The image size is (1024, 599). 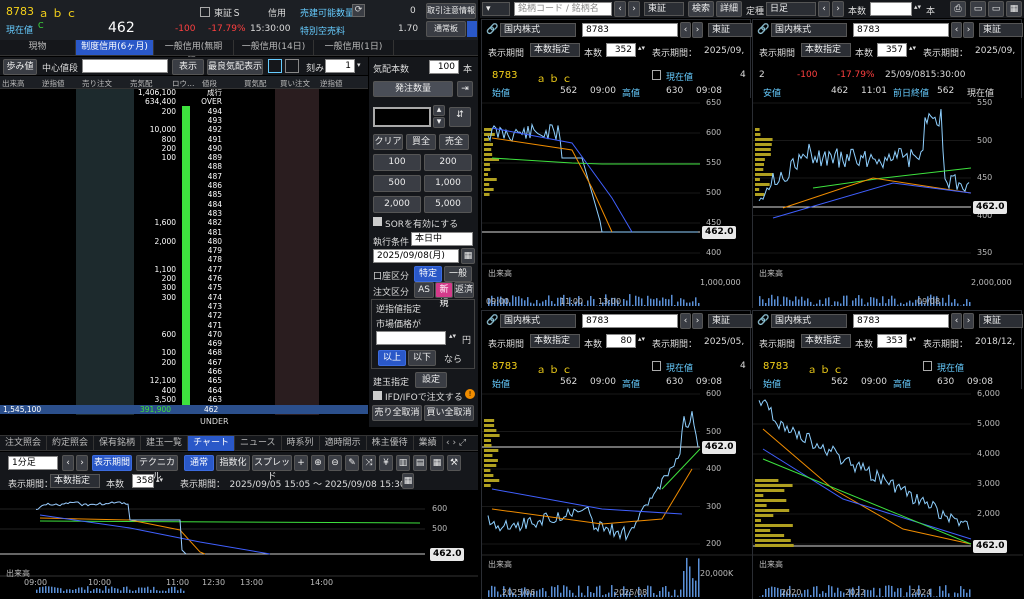 What do you see at coordinates (496, 9) in the screenshot?
I see `category-select: ▾` at bounding box center [496, 9].